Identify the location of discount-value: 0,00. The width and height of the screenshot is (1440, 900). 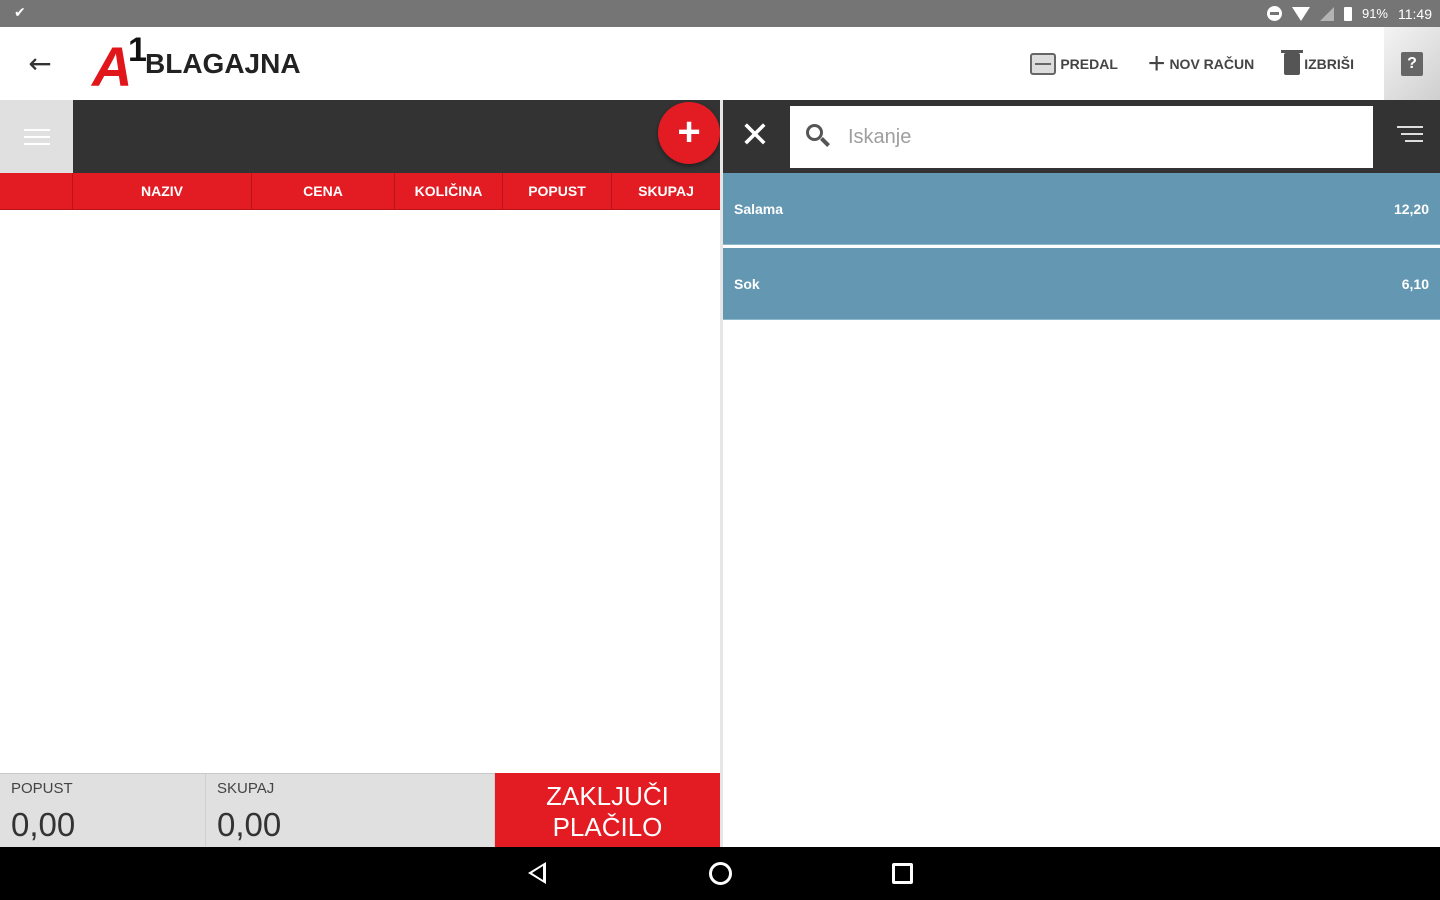
(43, 824).